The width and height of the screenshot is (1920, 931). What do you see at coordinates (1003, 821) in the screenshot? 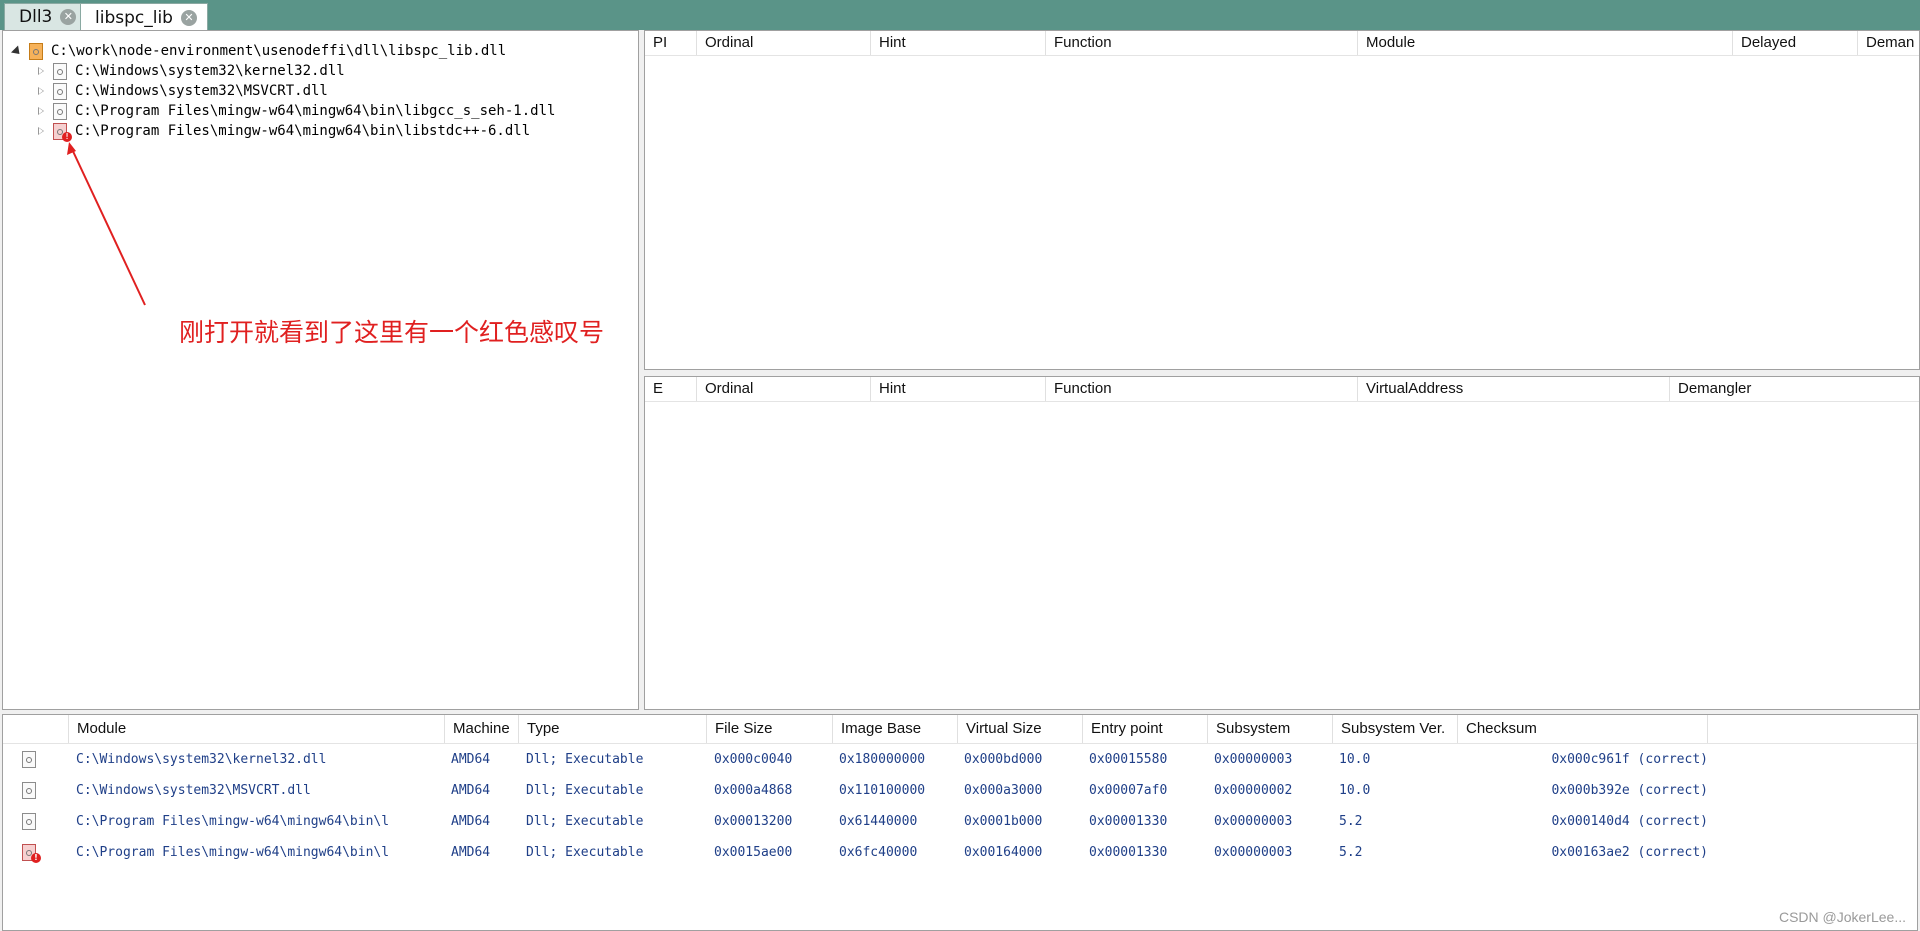
I see `cell-virtual-size: 0x0001b000` at bounding box center [1003, 821].